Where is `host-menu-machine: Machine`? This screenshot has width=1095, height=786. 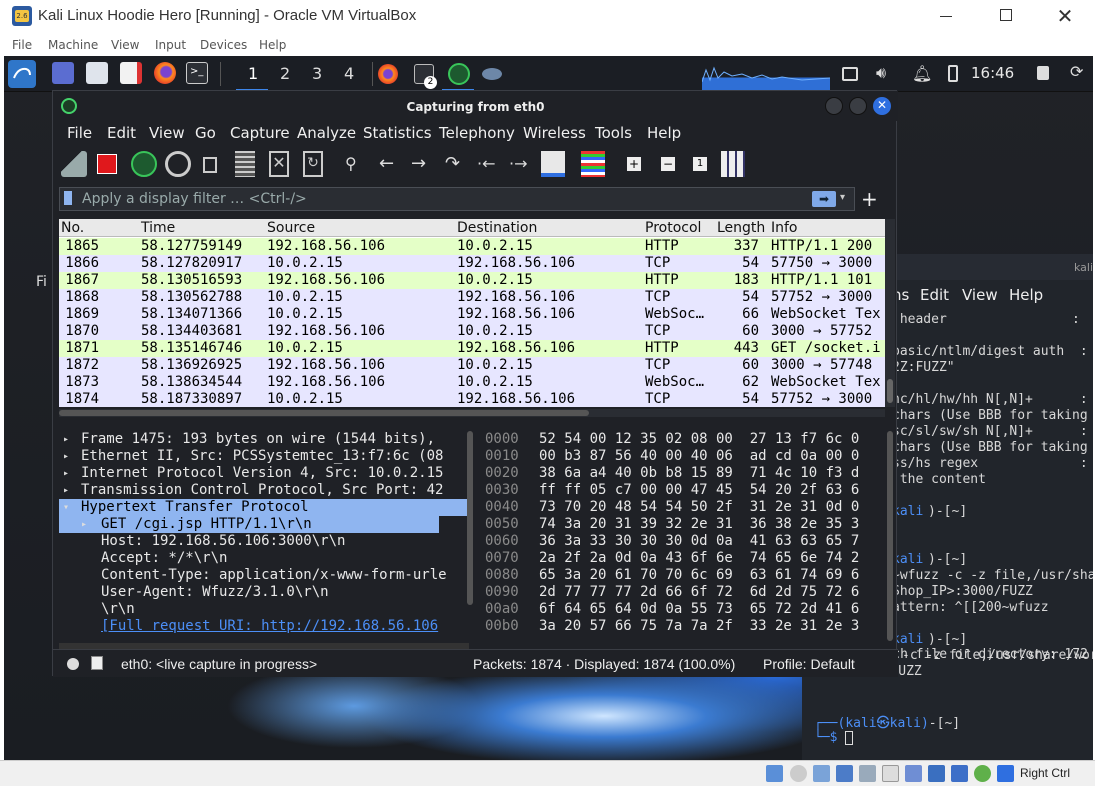
host-menu-machine: Machine is located at coordinates (73, 45).